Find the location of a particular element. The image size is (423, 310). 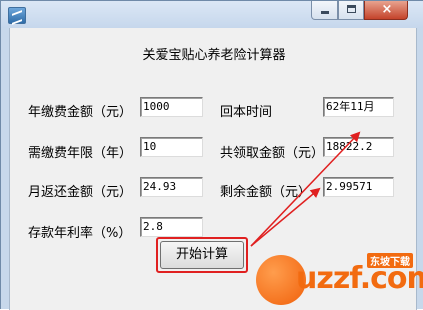

total-received-label: 共领取金额（元） is located at coordinates (272, 153).